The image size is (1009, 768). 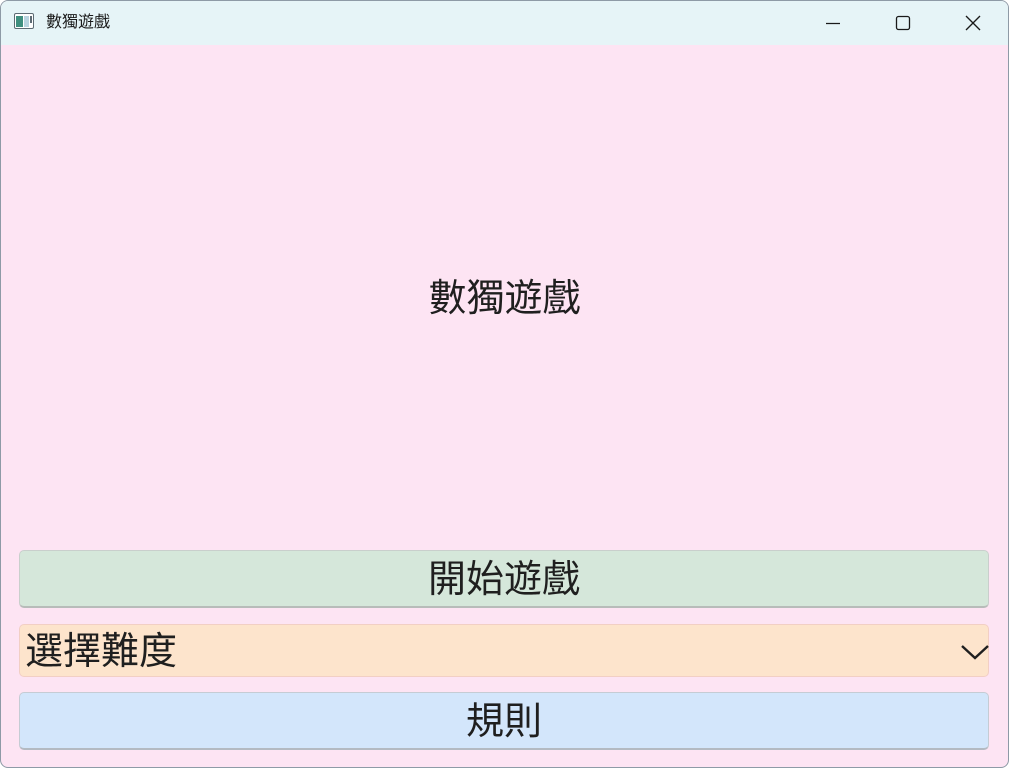 I want to click on start-game-label: 開始遊戲, so click(x=503, y=579).